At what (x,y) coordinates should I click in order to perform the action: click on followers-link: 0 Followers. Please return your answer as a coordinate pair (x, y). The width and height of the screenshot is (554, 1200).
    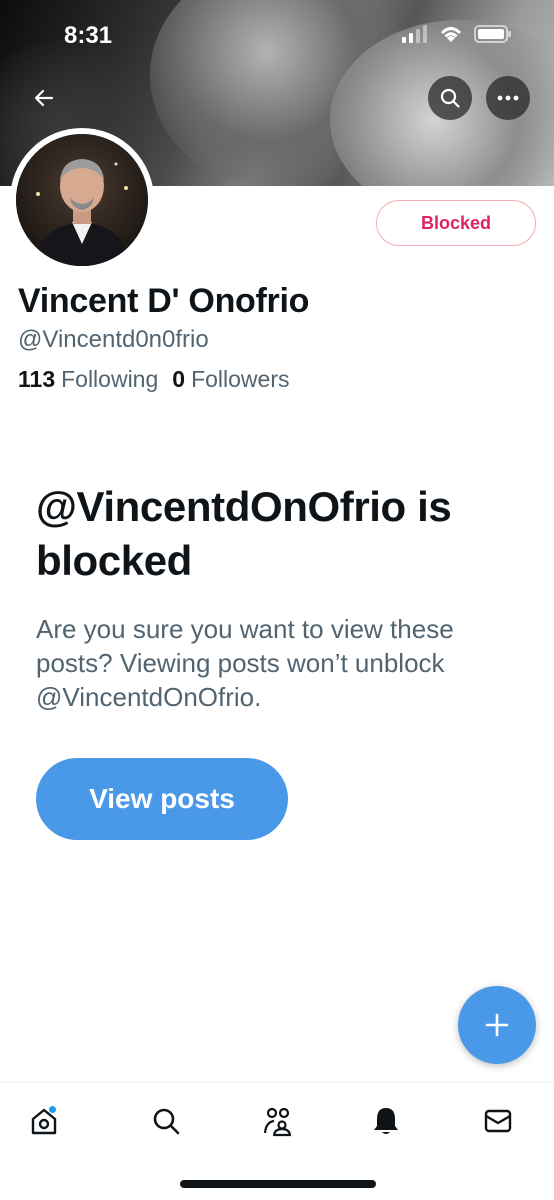
    Looking at the image, I should click on (230, 379).